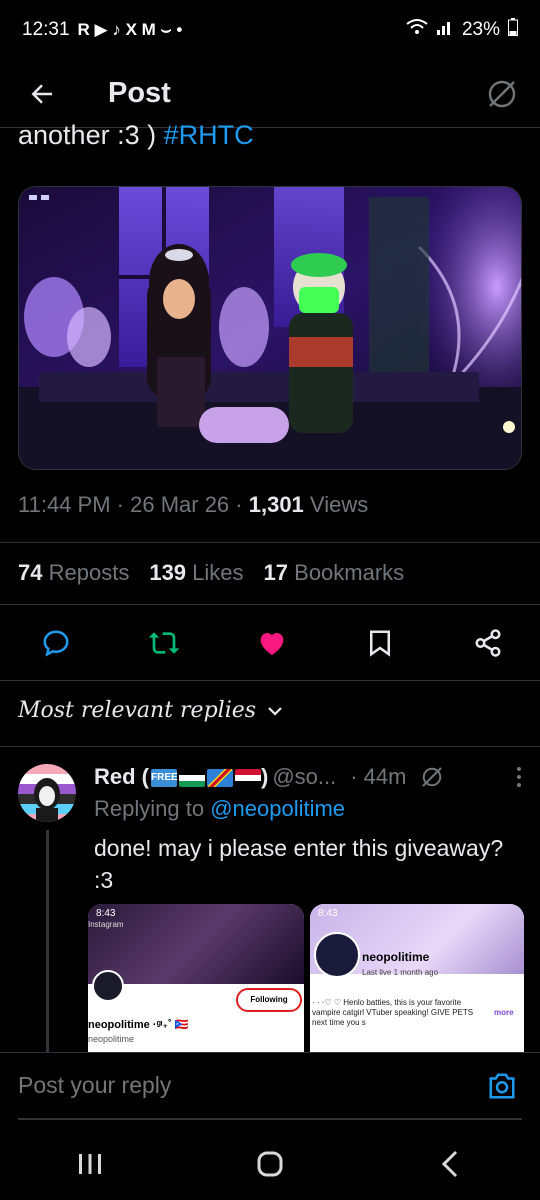 The height and width of the screenshot is (1200, 540). I want to click on notification-icons: R ▶ ♪ X M ⌣ •, so click(130, 29).